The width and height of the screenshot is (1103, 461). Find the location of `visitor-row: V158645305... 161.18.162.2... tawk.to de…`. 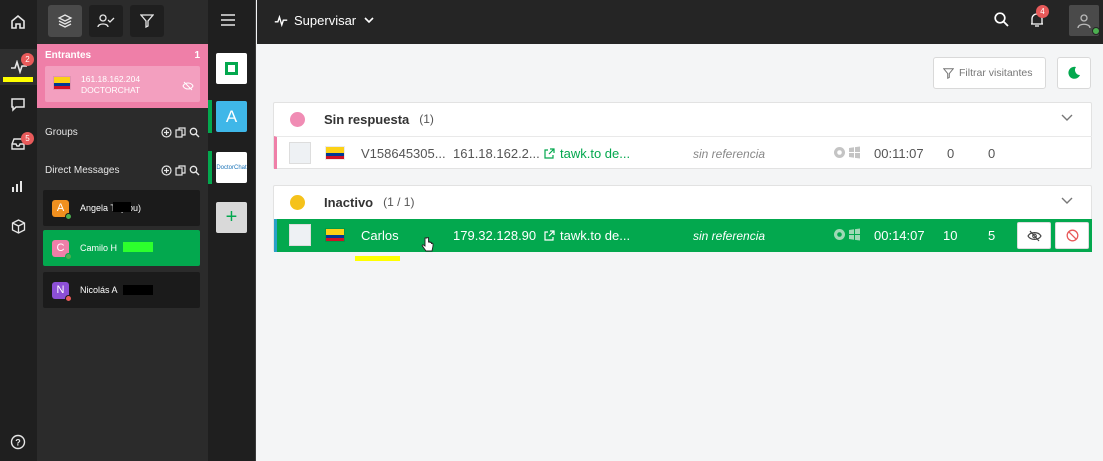

visitor-row: V158645305... 161.18.162.2... tawk.to de… is located at coordinates (683, 152).